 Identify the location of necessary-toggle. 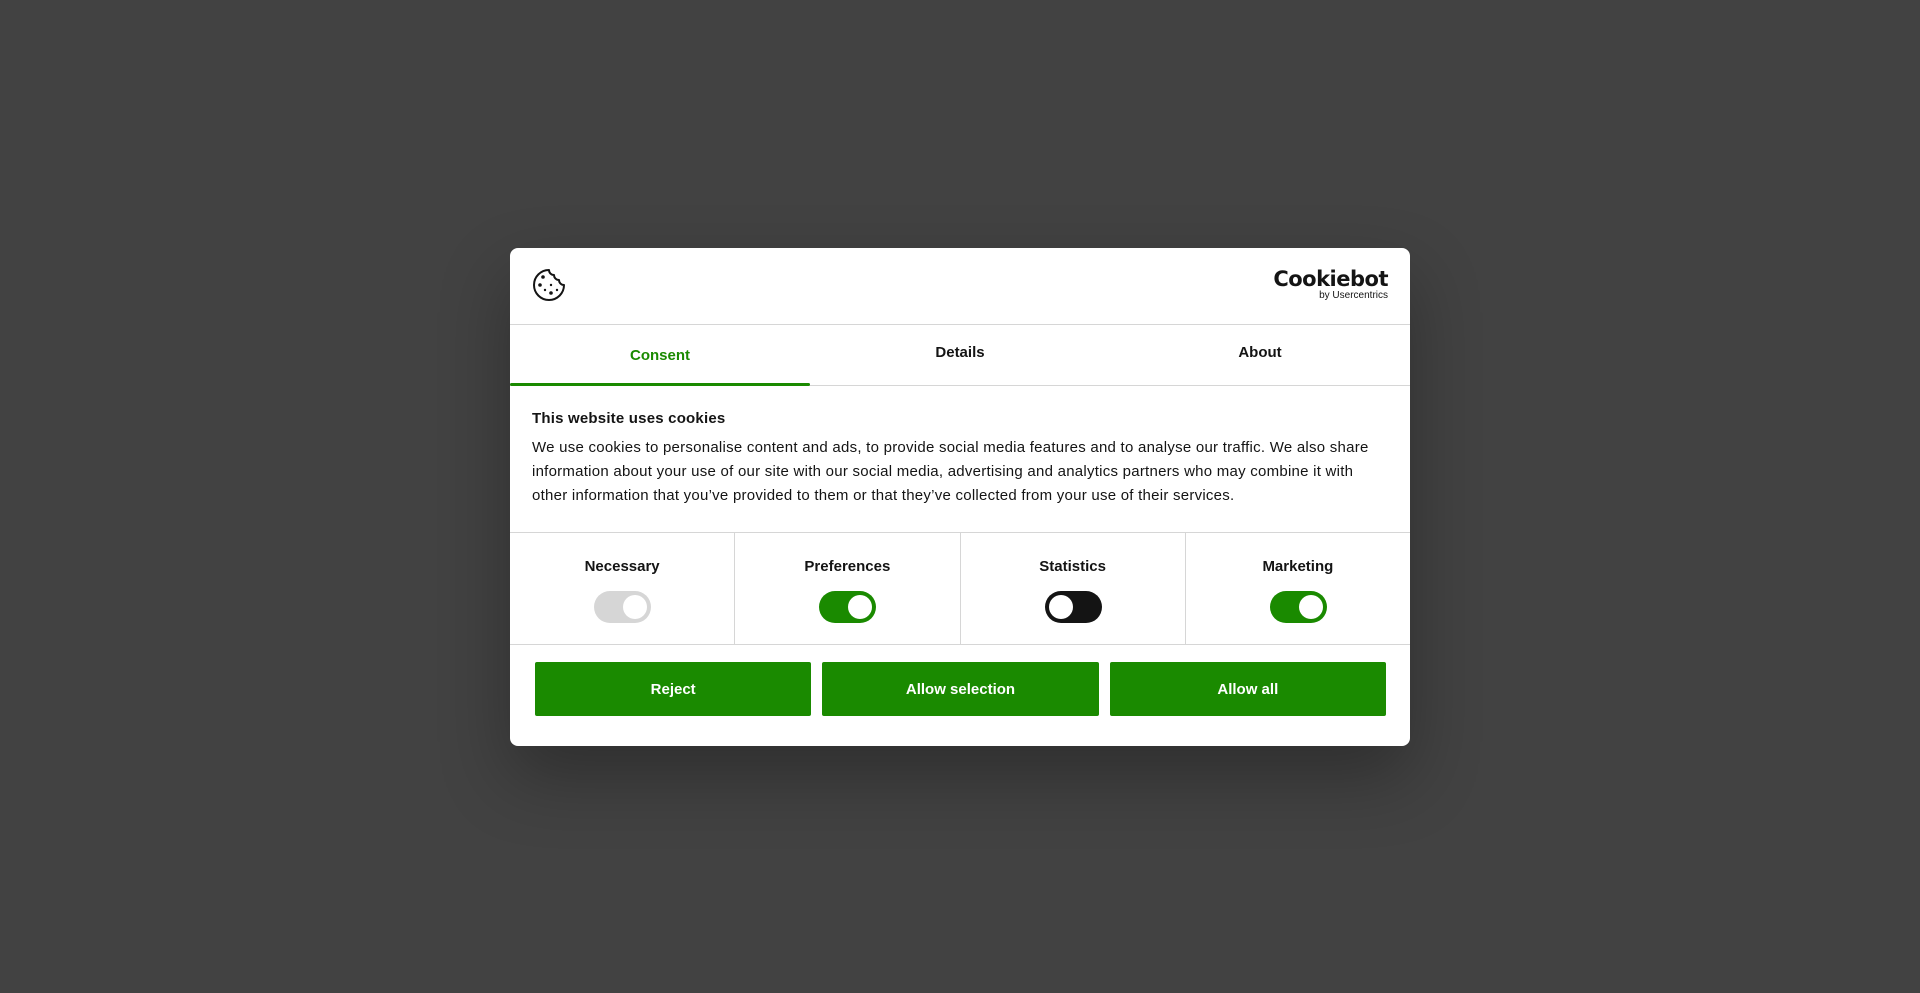
(623, 607).